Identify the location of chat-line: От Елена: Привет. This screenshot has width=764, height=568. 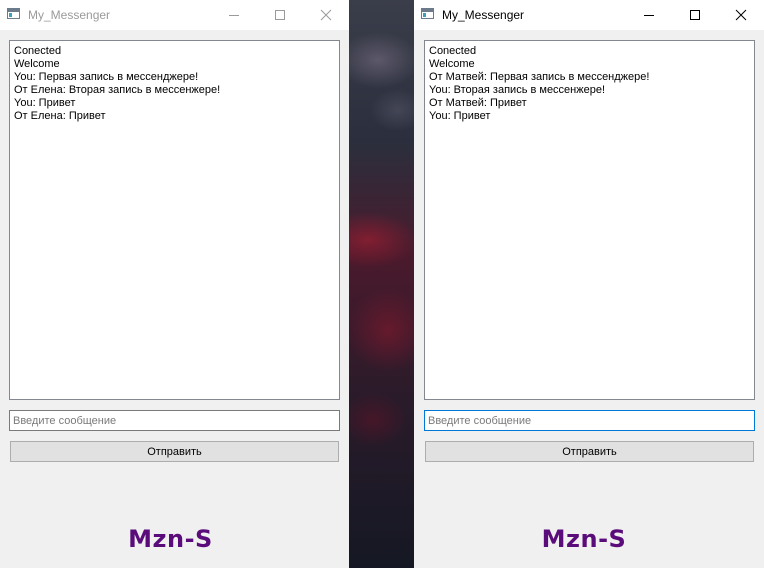
(60, 116).